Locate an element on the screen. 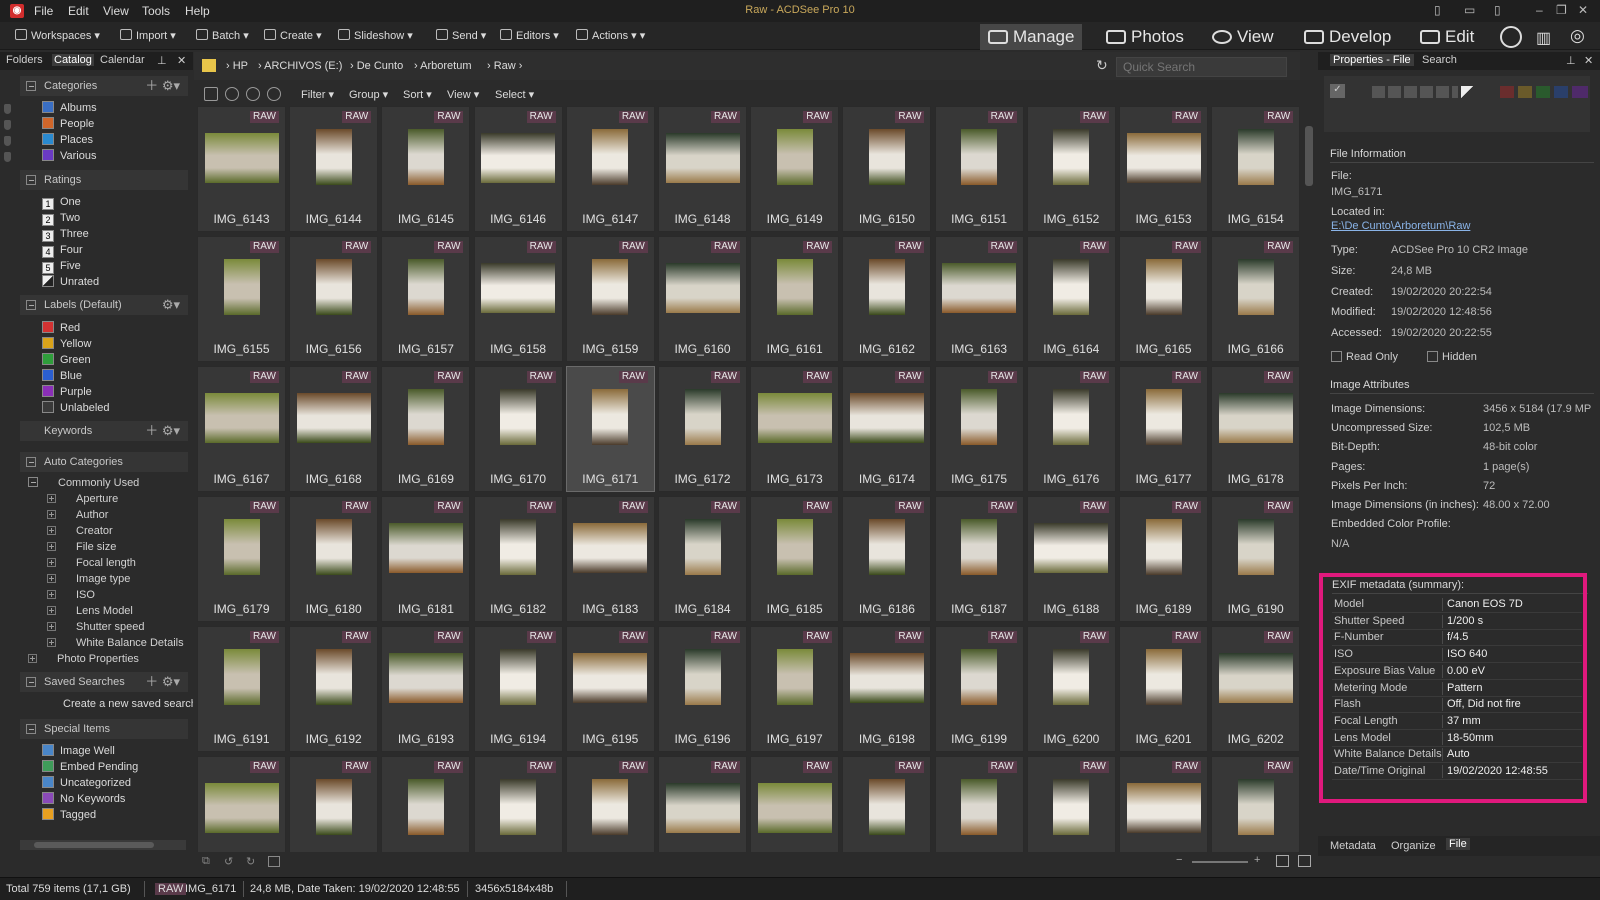  image-attributes-header: Image Attributes is located at coordinates (1462, 386).